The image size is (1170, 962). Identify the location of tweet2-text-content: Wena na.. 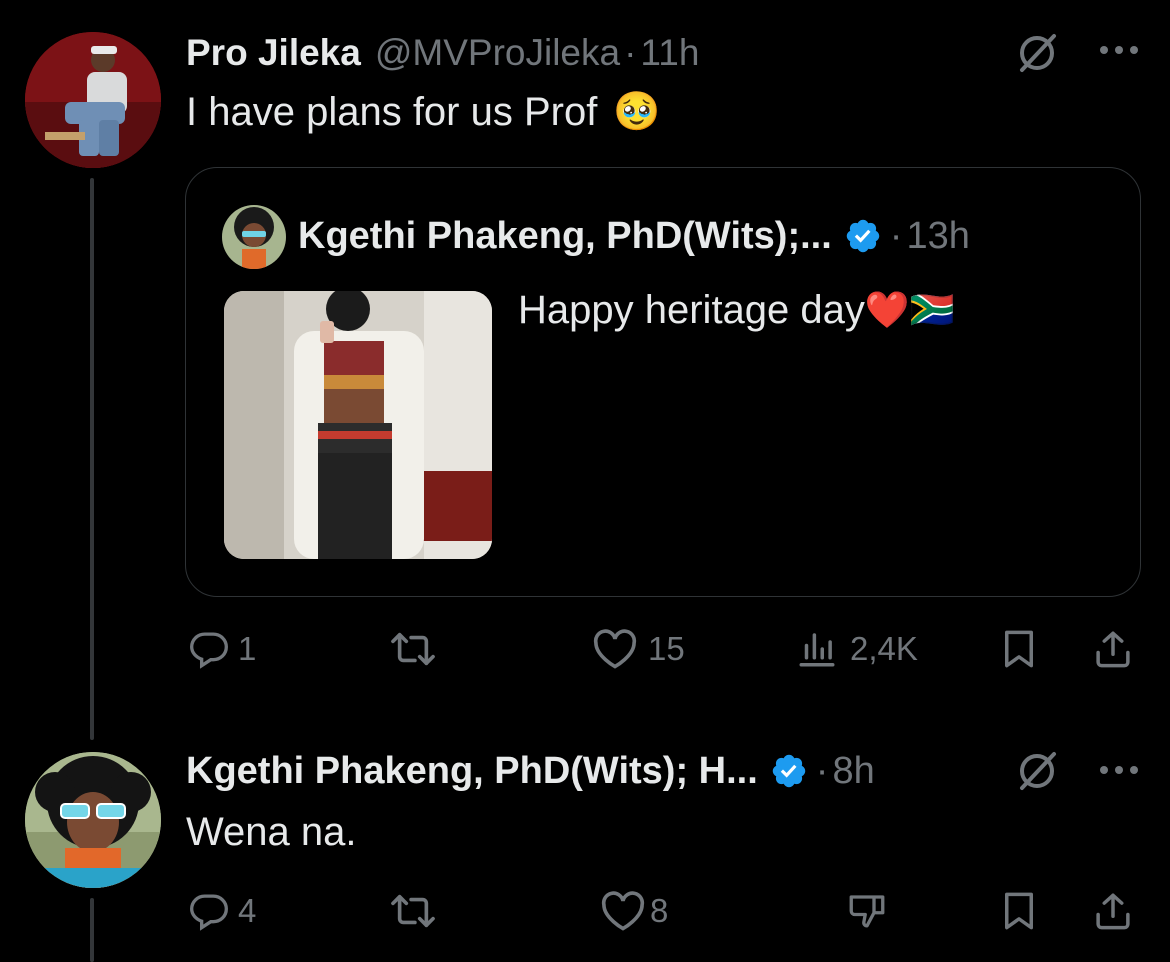
(271, 831).